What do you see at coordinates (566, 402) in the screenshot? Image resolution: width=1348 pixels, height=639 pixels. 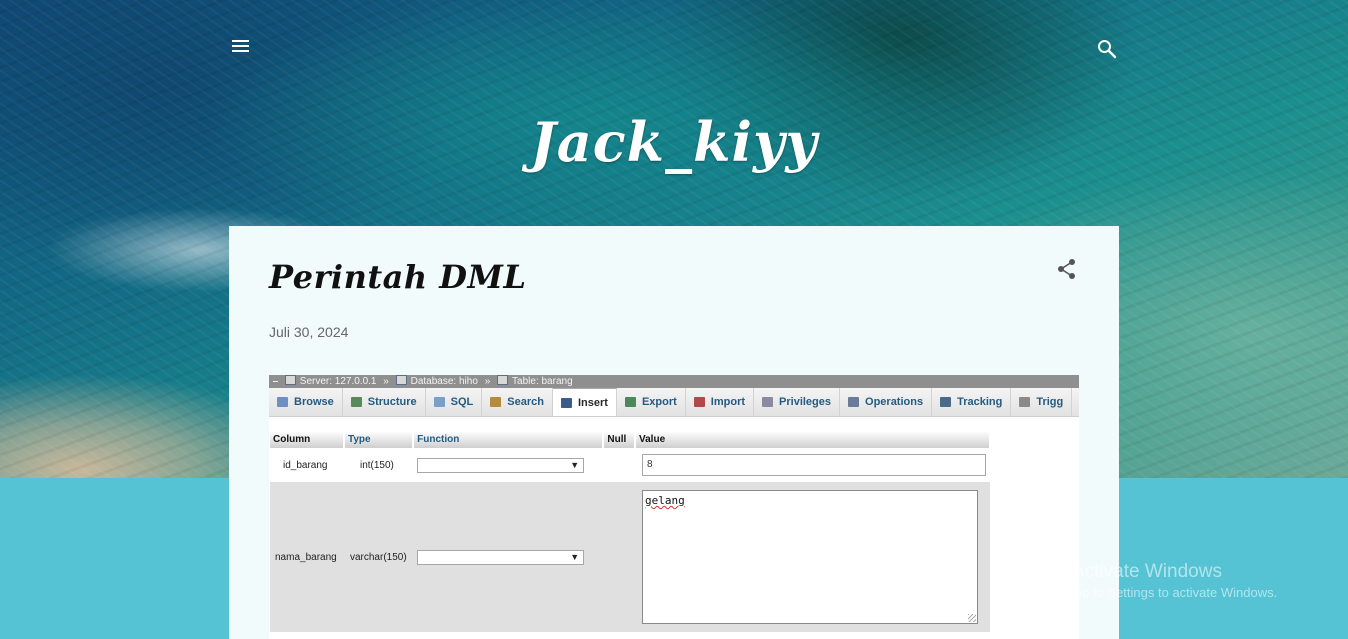 I see `insert-icon` at bounding box center [566, 402].